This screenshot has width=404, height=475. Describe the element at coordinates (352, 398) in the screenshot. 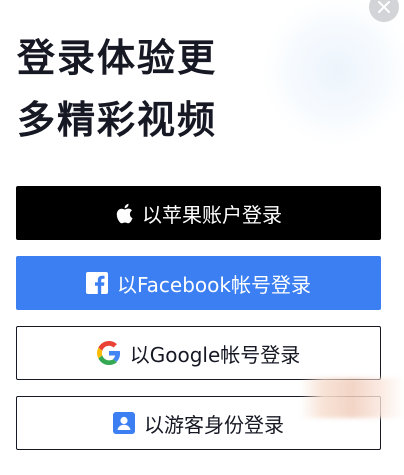

I see `blurred-overlay-patch` at that location.